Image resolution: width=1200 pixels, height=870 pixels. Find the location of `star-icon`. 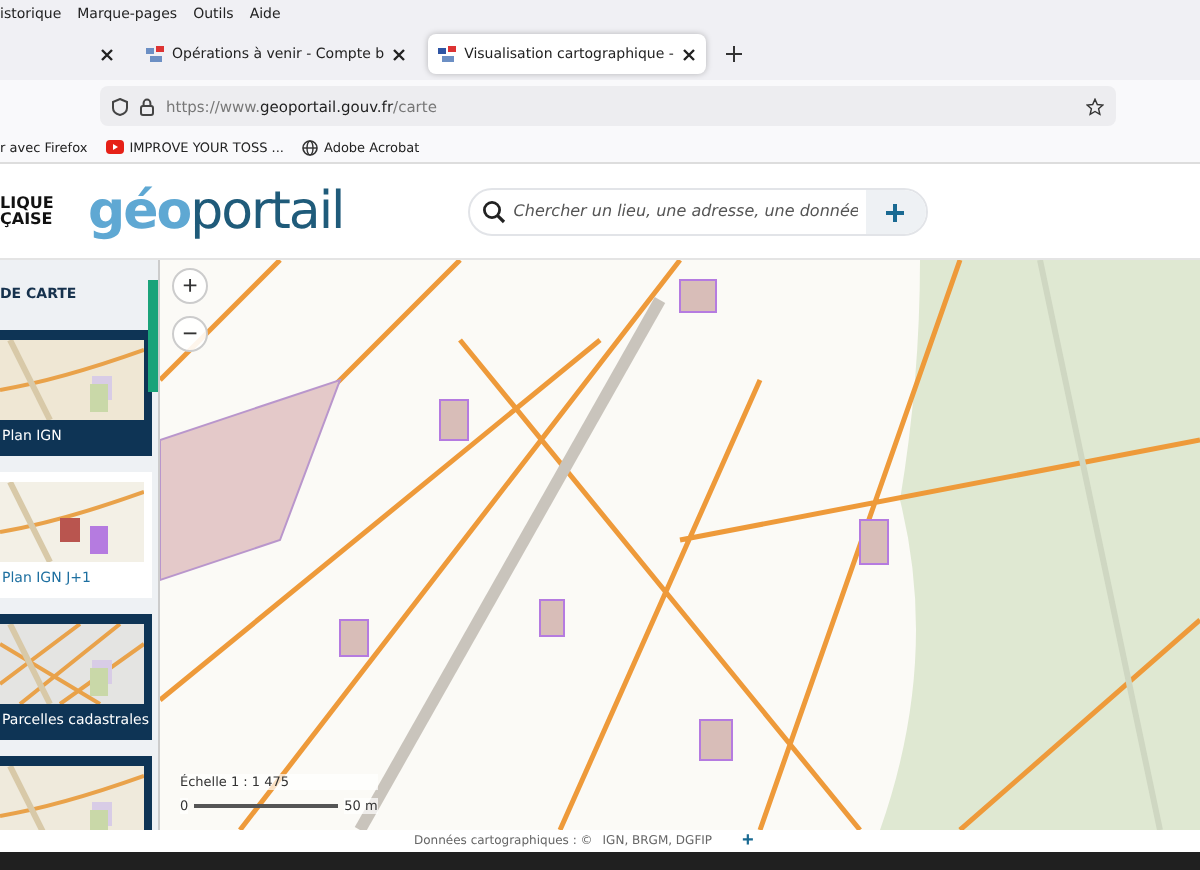

star-icon is located at coordinates (1095, 106).